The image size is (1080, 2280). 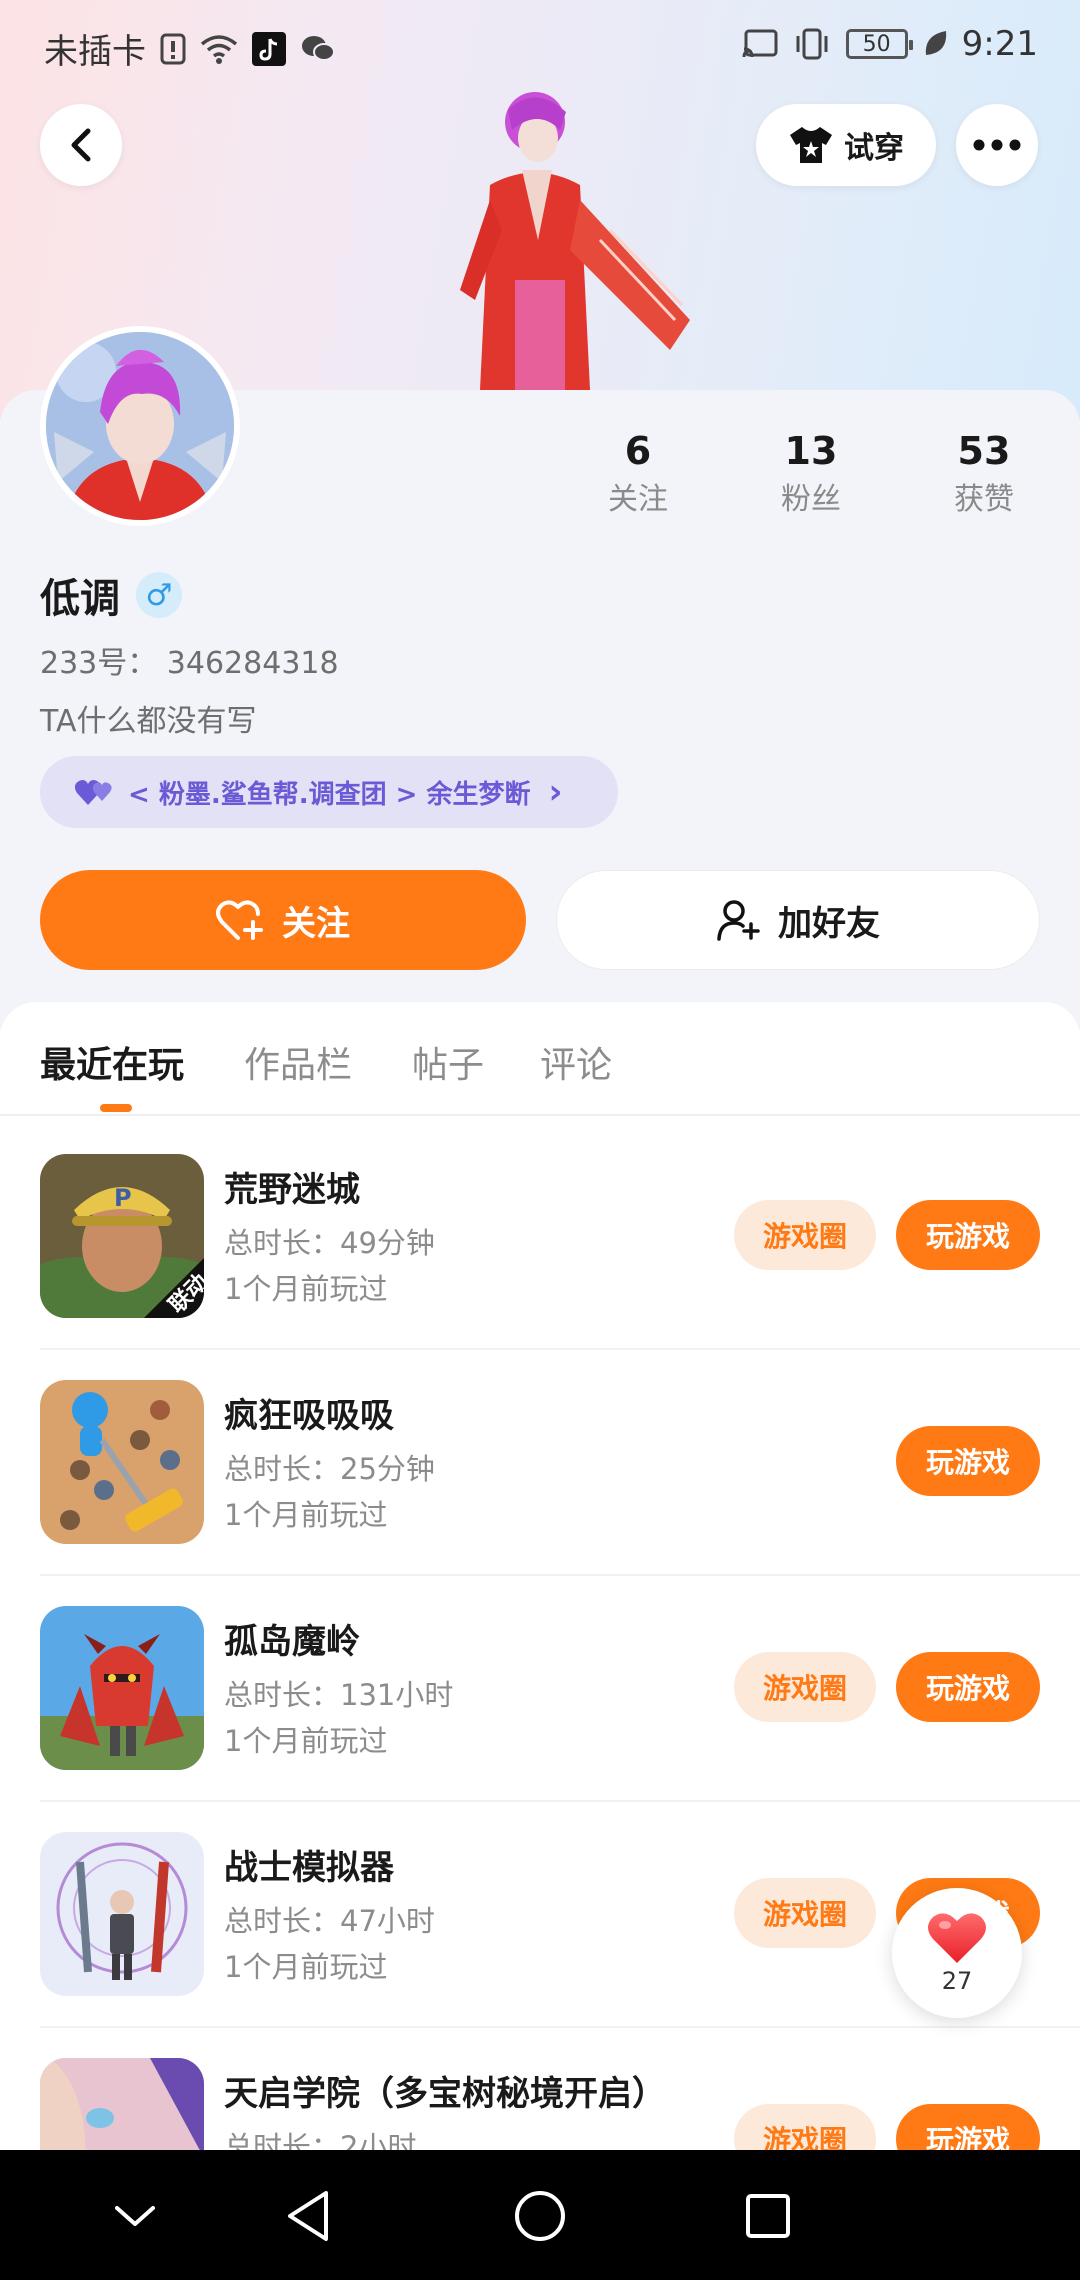 What do you see at coordinates (555, 792) in the screenshot?
I see `guild-chevron-icon: ›` at bounding box center [555, 792].